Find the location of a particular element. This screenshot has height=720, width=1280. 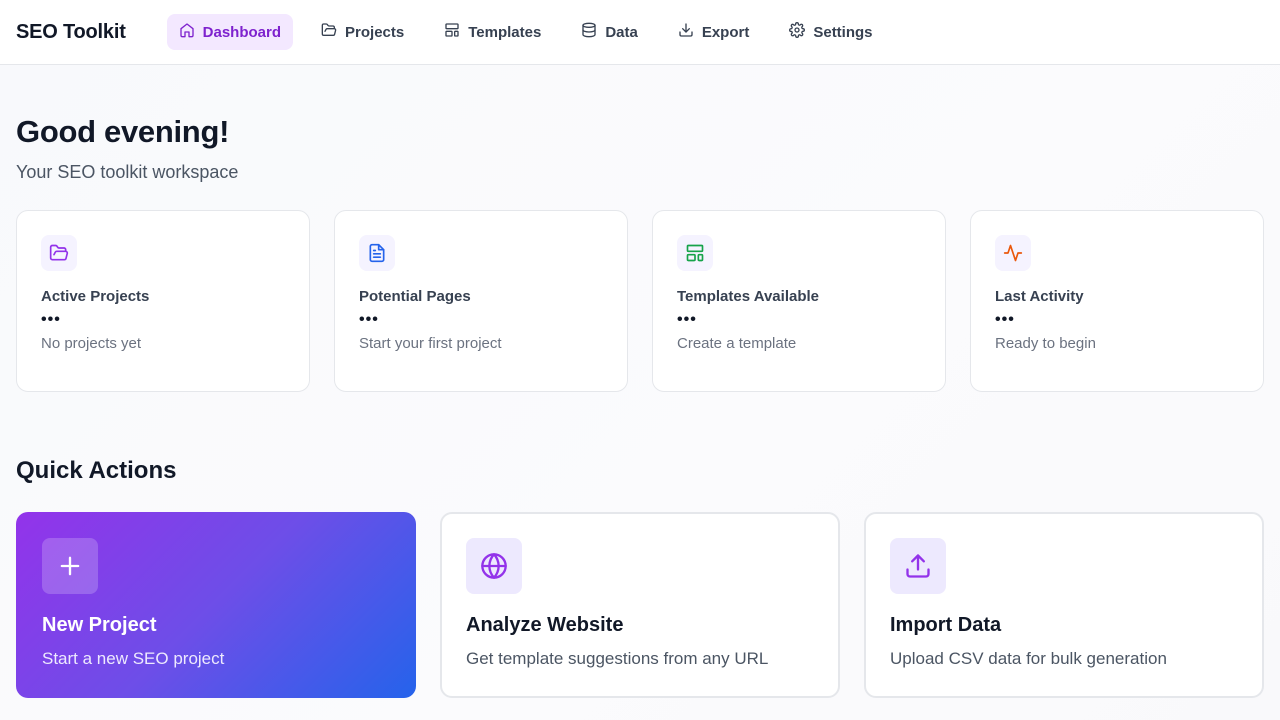

quick-actions-title: Quick Actions is located at coordinates (96, 470).